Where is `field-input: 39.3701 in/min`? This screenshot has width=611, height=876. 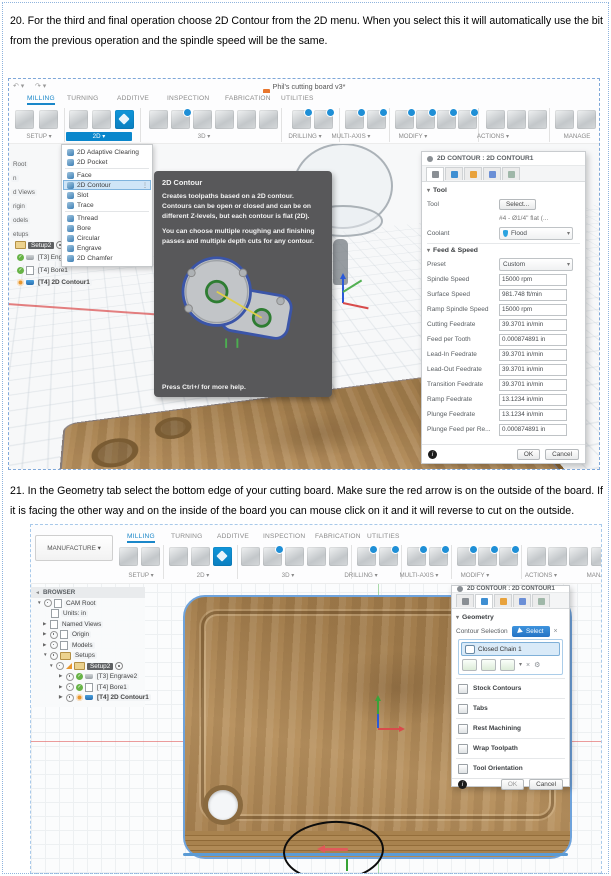 field-input: 39.3701 in/min is located at coordinates (533, 369).